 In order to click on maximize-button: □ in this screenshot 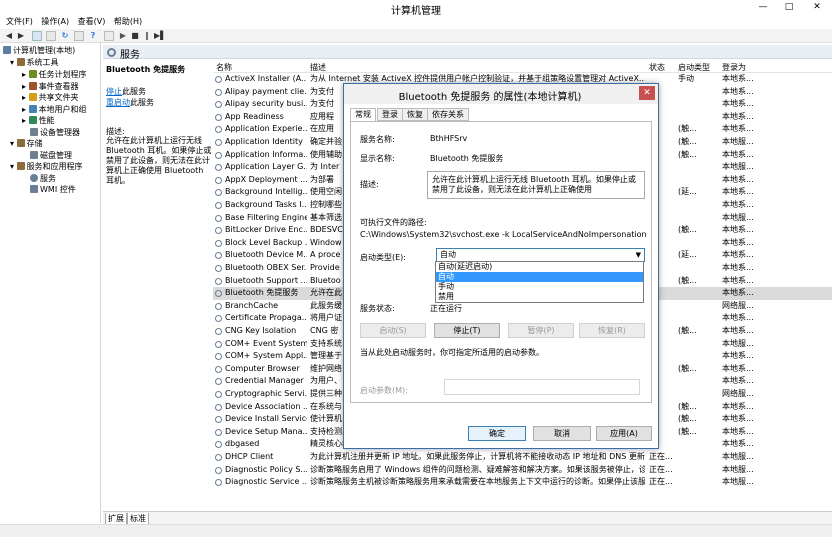, I will do `click(789, 7)`.